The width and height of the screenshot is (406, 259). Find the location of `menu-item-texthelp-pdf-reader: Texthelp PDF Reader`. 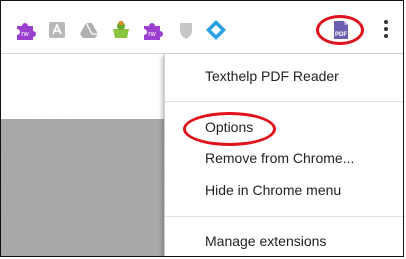

menu-item-texthelp-pdf-reader: Texthelp PDF Reader is located at coordinates (284, 76).